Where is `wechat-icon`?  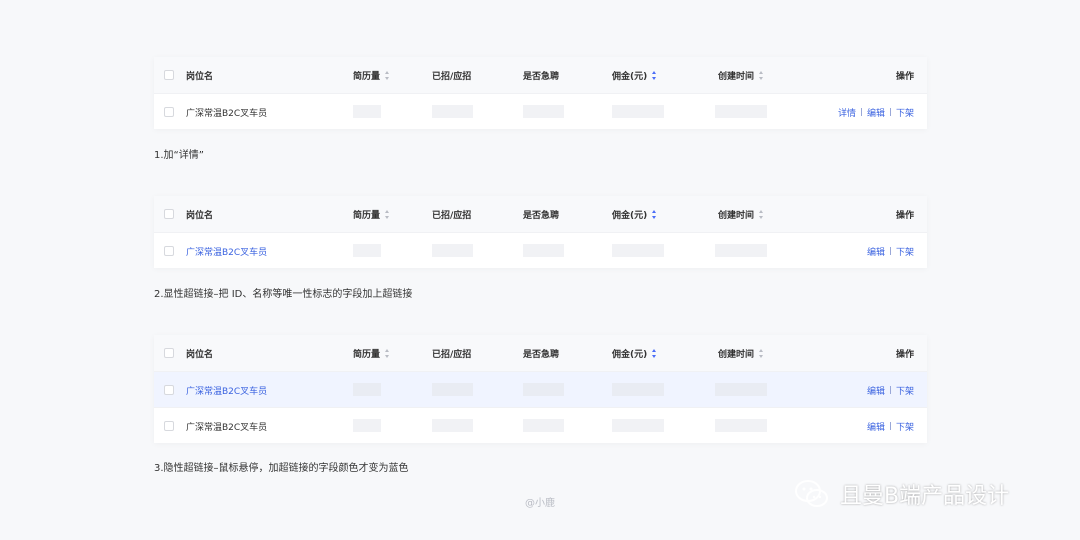 wechat-icon is located at coordinates (811, 493).